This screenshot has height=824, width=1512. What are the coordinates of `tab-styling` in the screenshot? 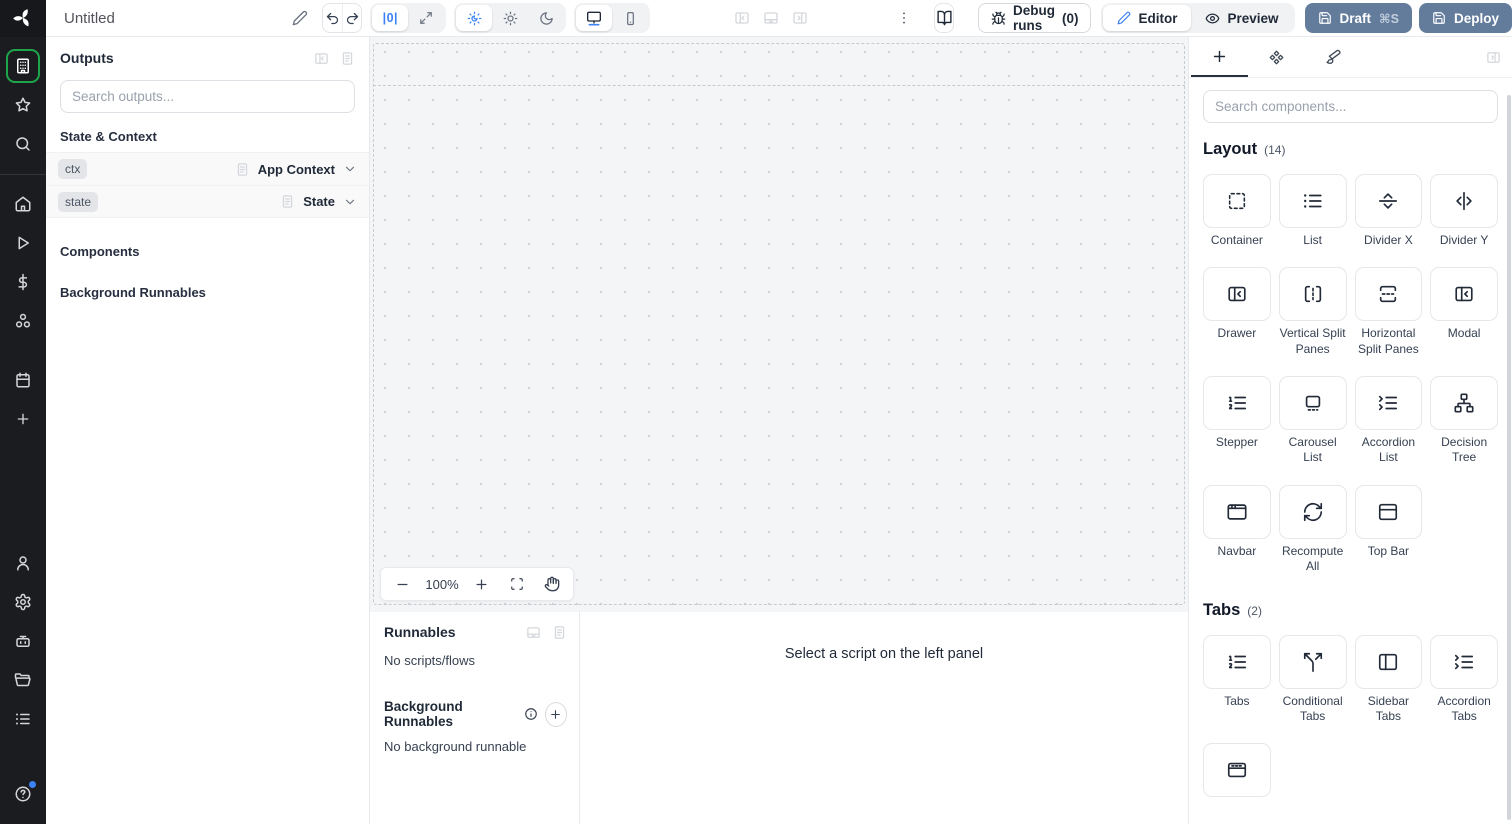 It's located at (1333, 57).